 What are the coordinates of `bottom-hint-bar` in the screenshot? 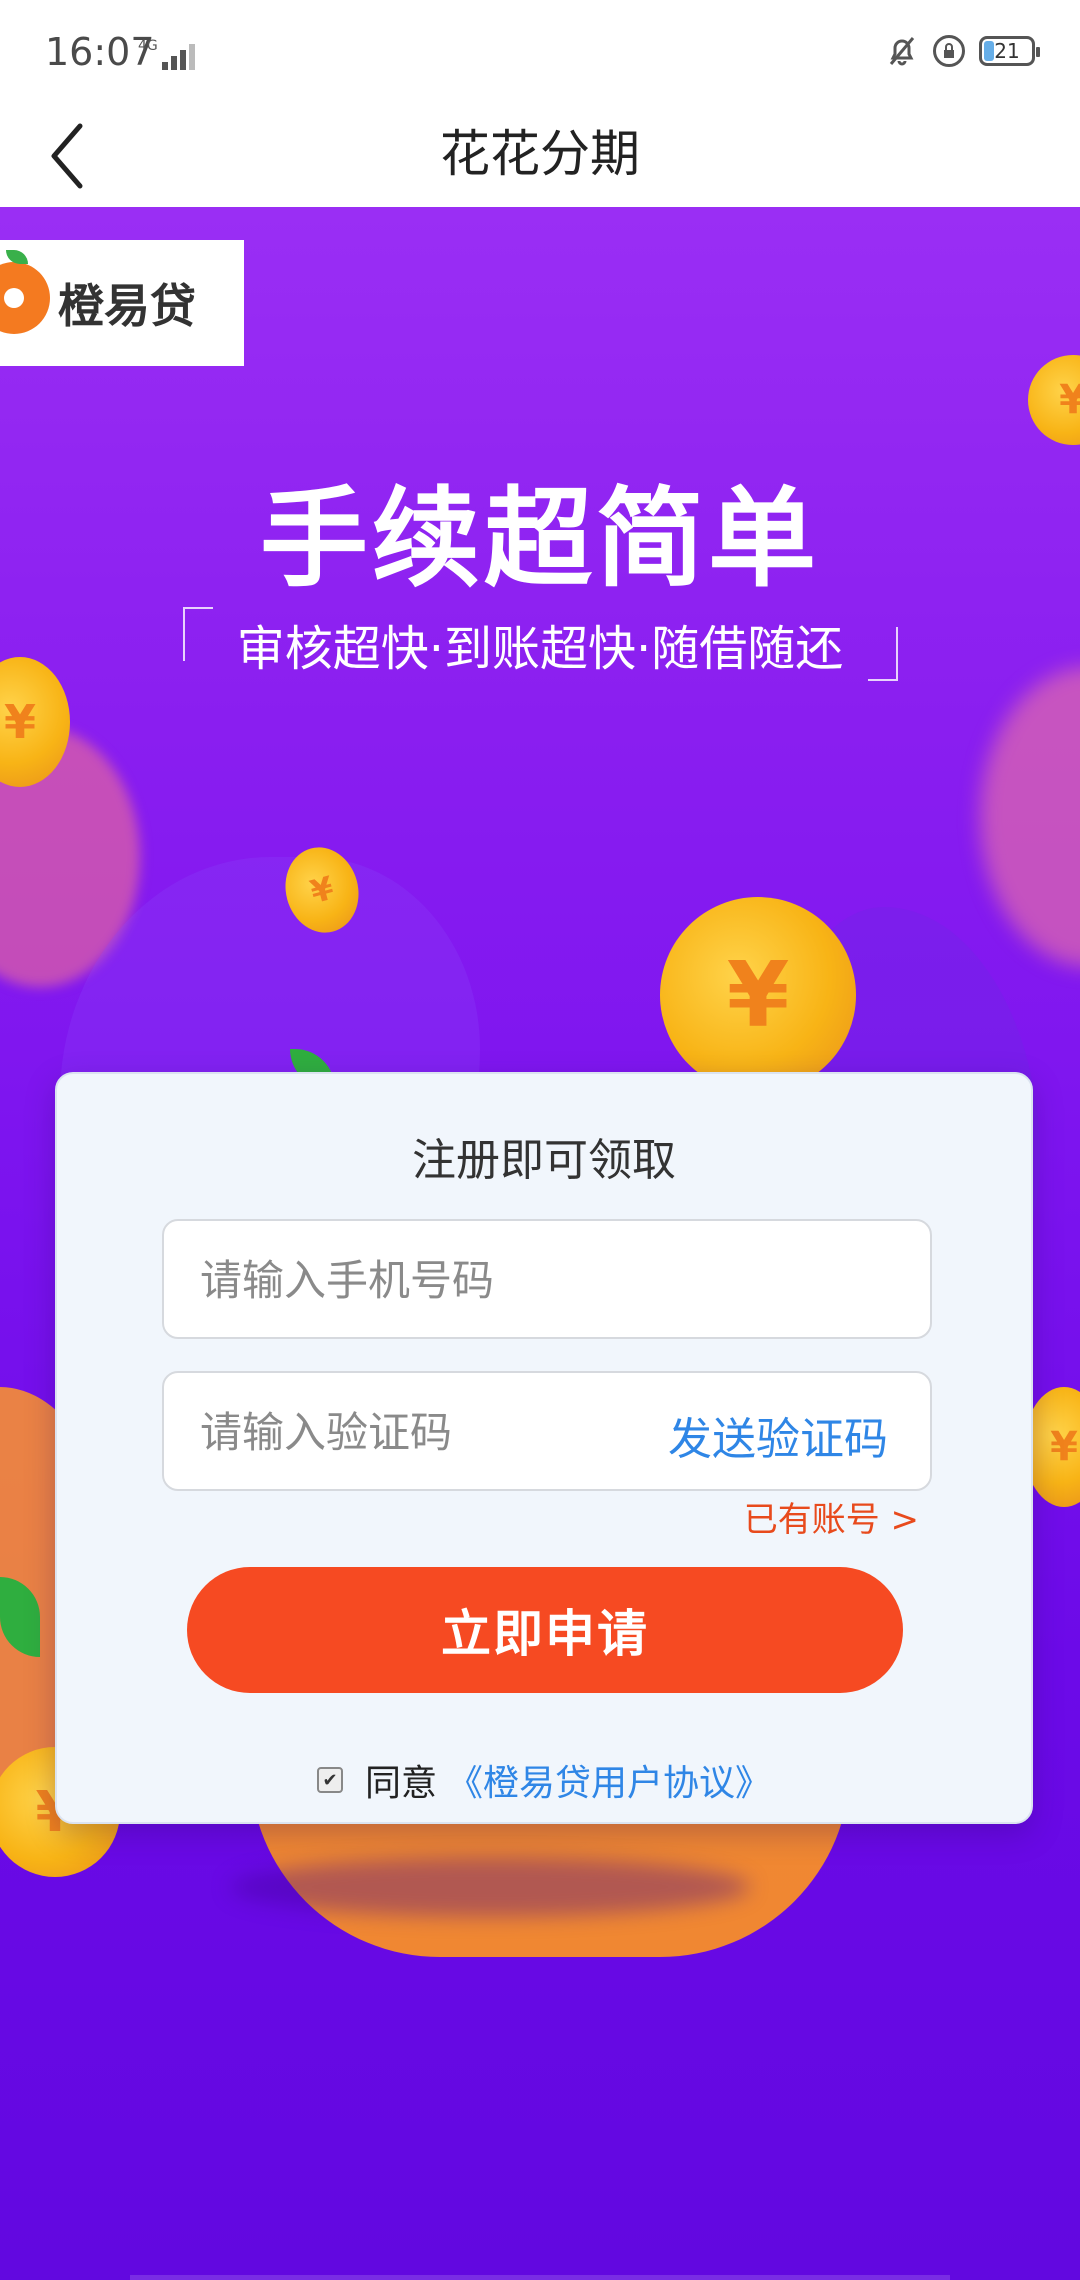 It's located at (540, 2277).